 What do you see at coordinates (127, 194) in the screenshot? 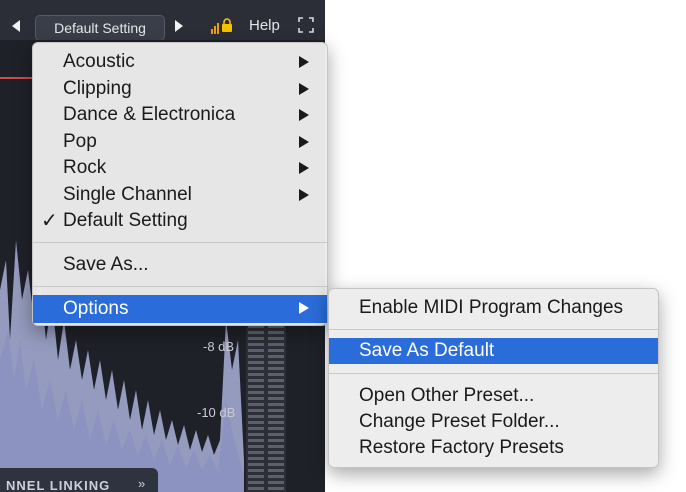
I see `menu-item-label: Single Channel` at bounding box center [127, 194].